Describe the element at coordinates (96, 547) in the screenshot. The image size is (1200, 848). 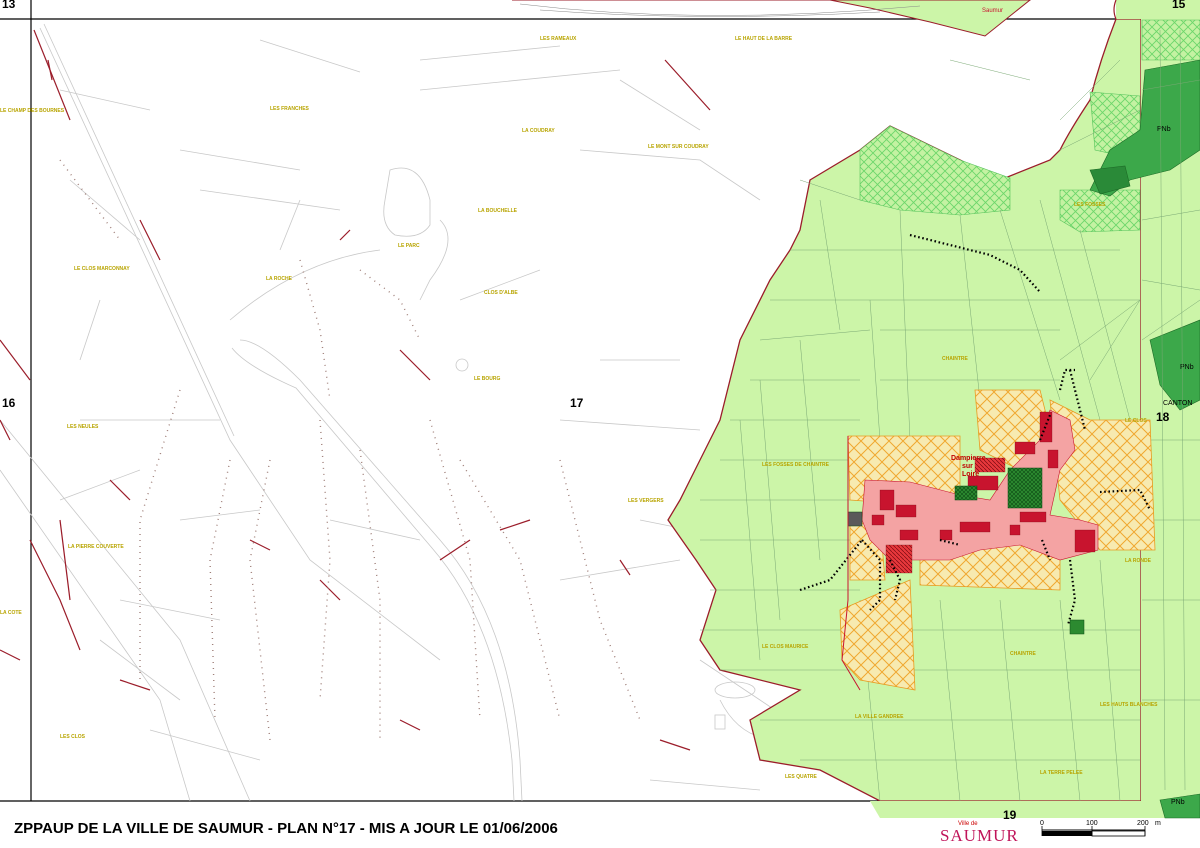
I see `place-label: LA PIERRE COUVERTE` at that location.